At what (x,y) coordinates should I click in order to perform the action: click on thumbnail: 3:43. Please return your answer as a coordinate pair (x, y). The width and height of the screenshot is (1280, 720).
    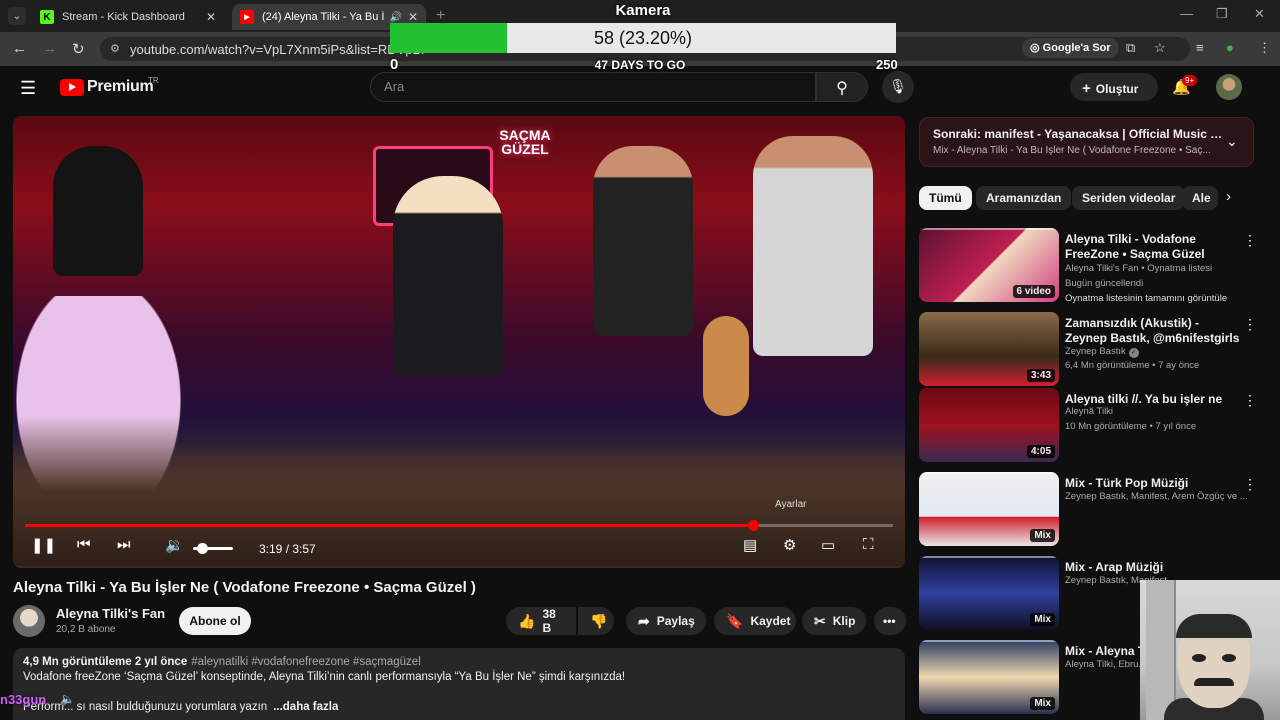
    Looking at the image, I should click on (989, 349).